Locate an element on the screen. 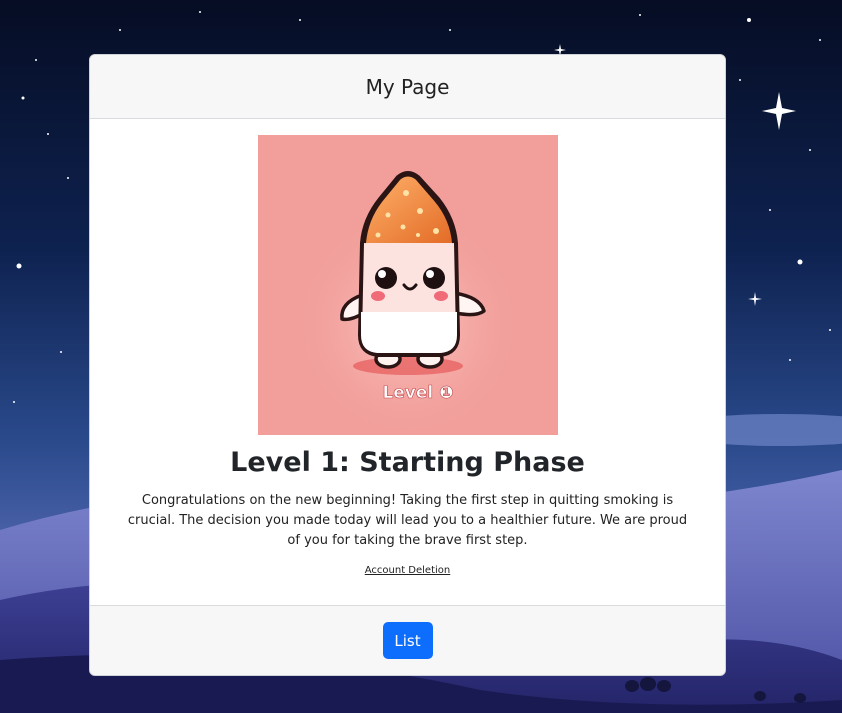  level-title: Level 1: Starting Phase is located at coordinates (407, 462).